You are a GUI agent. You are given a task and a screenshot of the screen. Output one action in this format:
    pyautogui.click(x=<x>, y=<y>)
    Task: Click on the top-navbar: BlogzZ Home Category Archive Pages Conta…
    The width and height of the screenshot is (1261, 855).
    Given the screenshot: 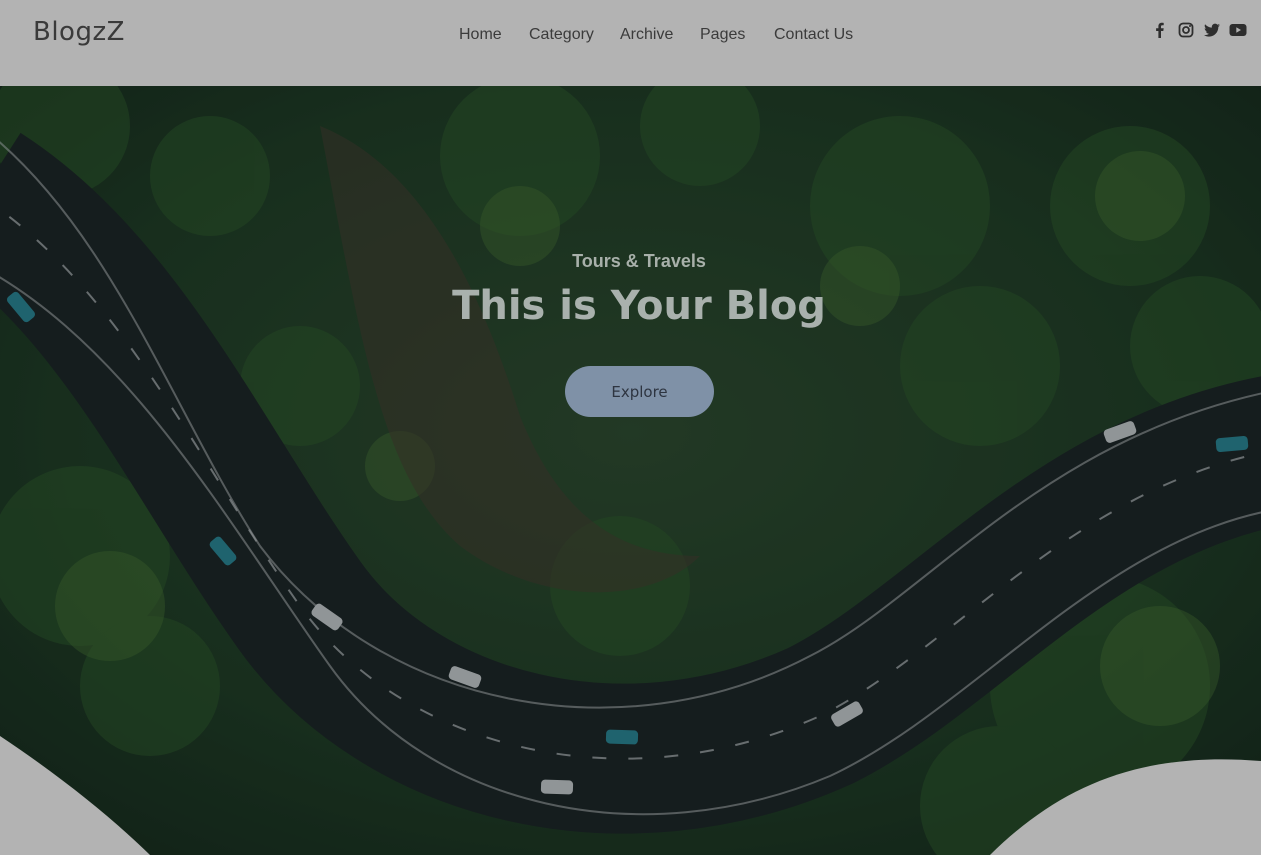 What is the action you would take?
    pyautogui.click(x=630, y=43)
    